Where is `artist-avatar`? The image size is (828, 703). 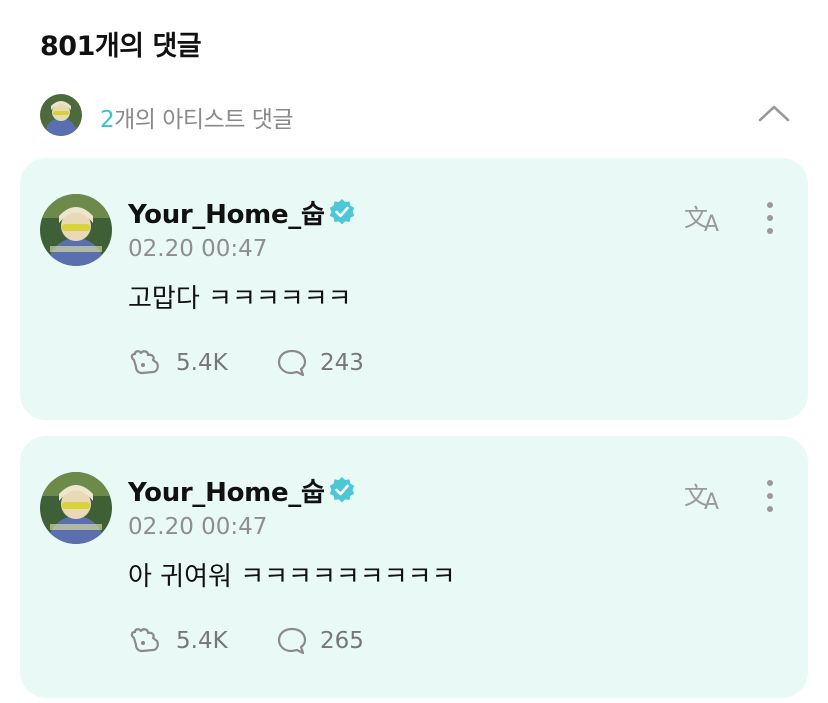
artist-avatar is located at coordinates (61, 115).